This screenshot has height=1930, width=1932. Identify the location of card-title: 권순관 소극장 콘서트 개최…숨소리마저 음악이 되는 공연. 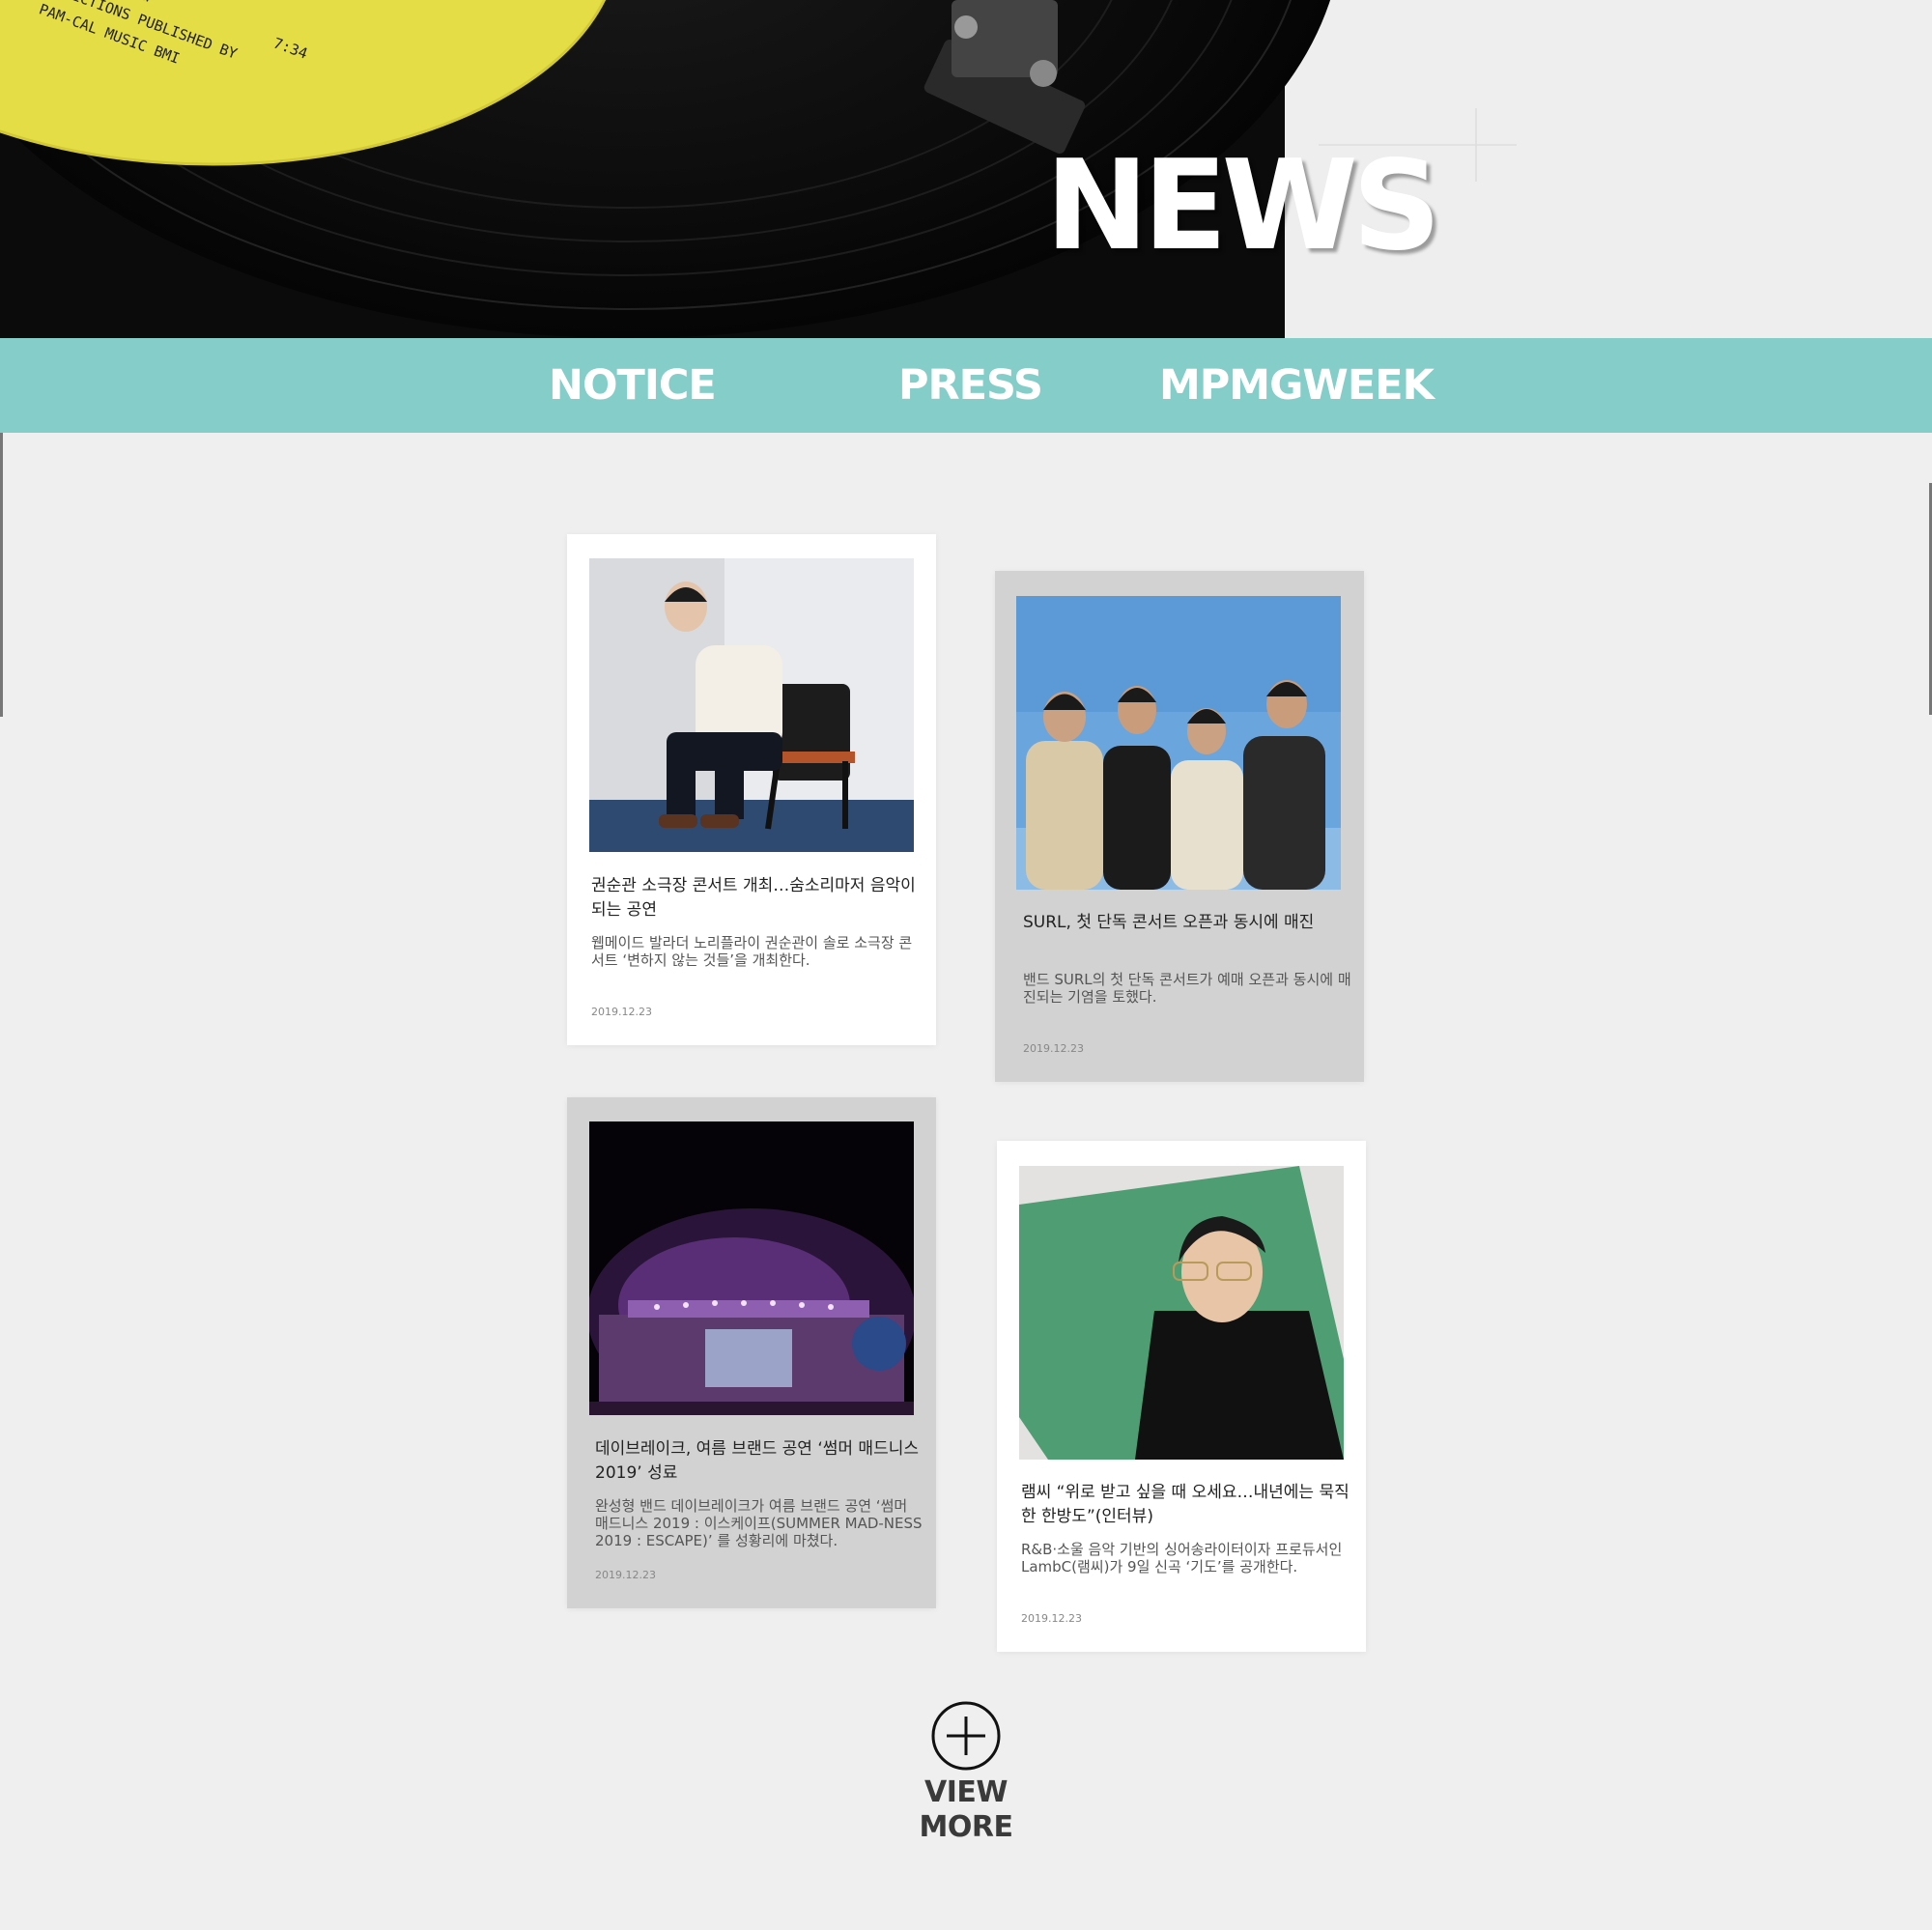
(755, 898).